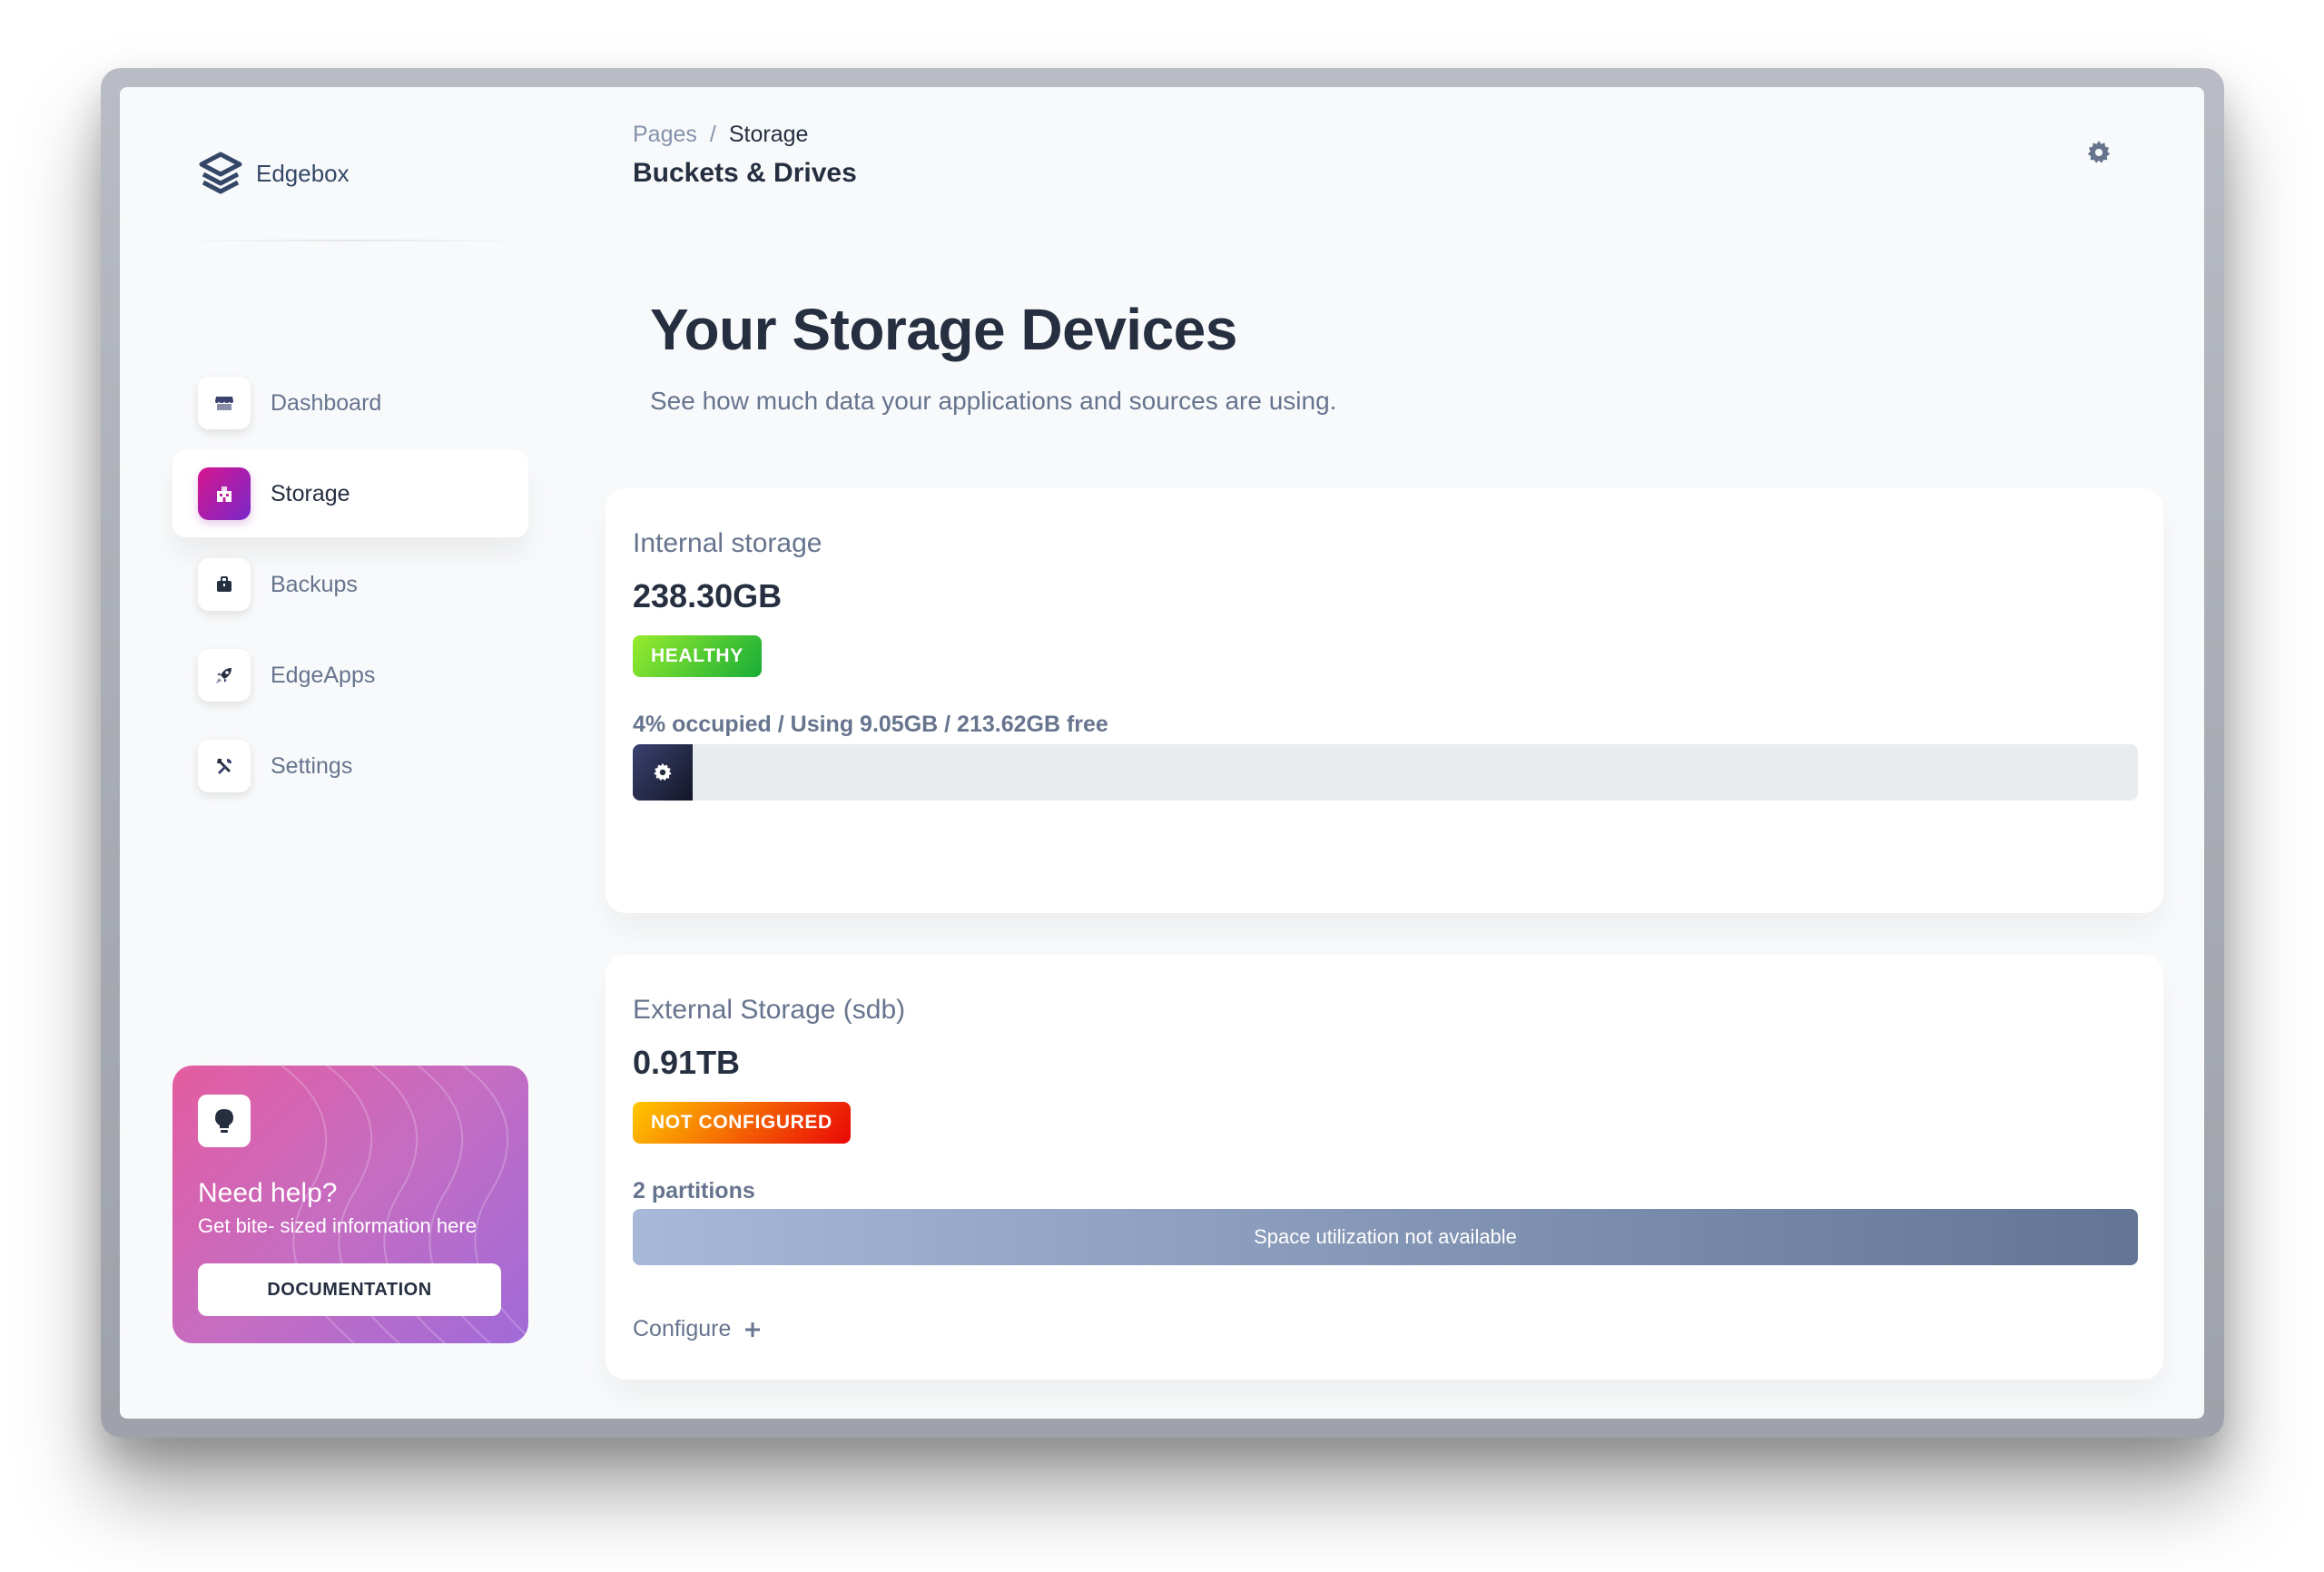  What do you see at coordinates (337, 1225) in the screenshot?
I see `help-subtitle: Get bite- sized information here` at bounding box center [337, 1225].